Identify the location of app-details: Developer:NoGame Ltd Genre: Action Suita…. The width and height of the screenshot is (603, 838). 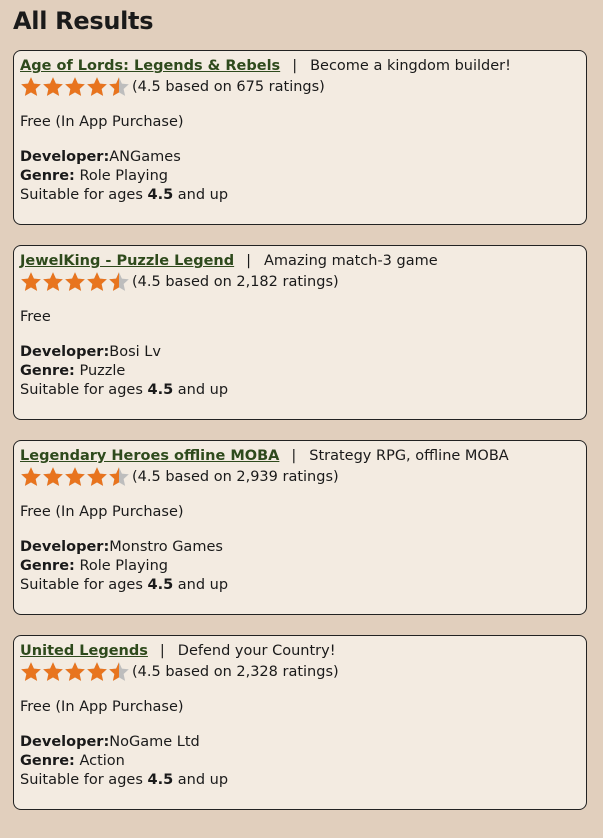
(300, 761).